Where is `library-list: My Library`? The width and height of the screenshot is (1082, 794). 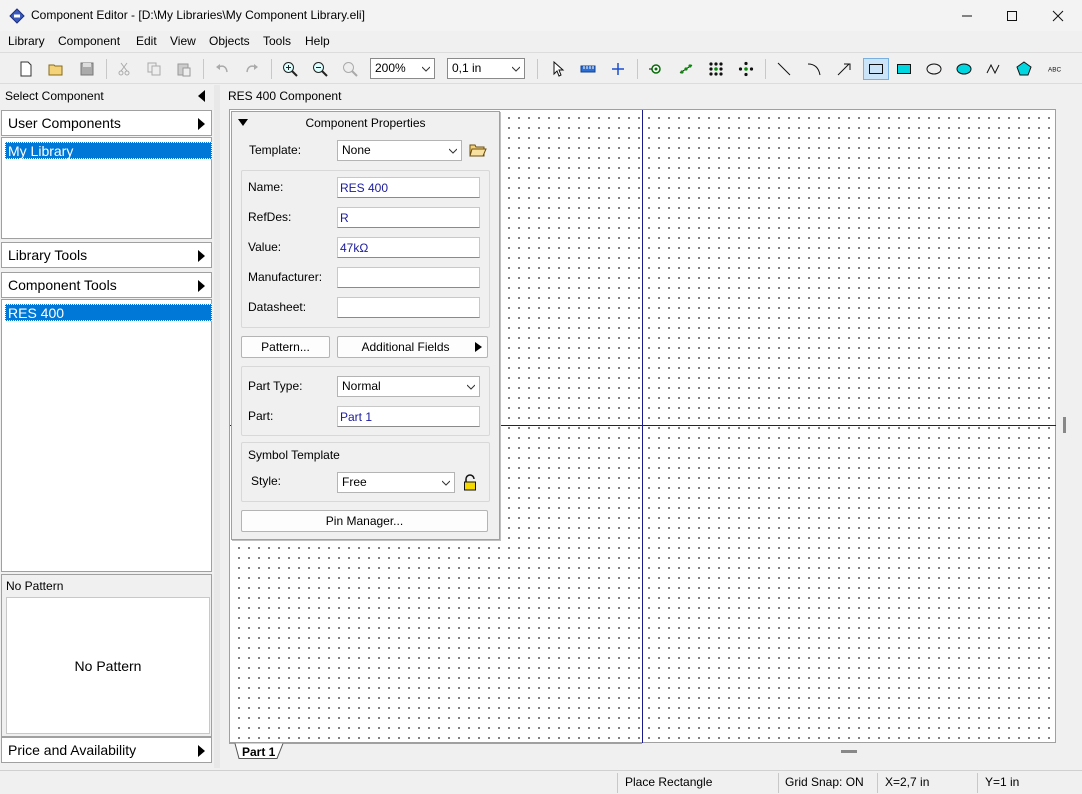
library-list: My Library is located at coordinates (106, 188).